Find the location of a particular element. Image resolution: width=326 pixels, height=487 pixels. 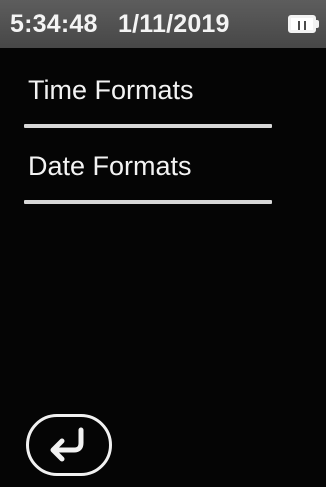

menu-item-time-formats: Time Formats is located at coordinates (149, 103).